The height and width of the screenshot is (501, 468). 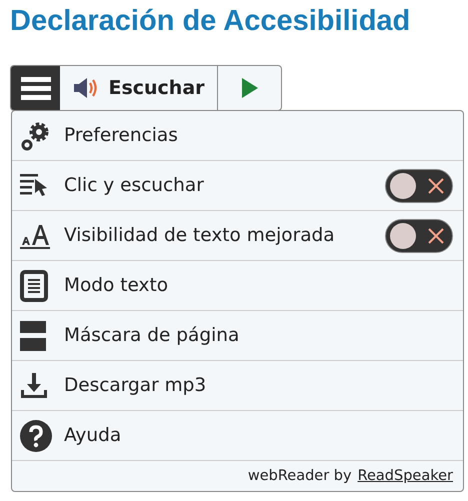 What do you see at coordinates (34, 286) in the screenshot?
I see `document-icon` at bounding box center [34, 286].